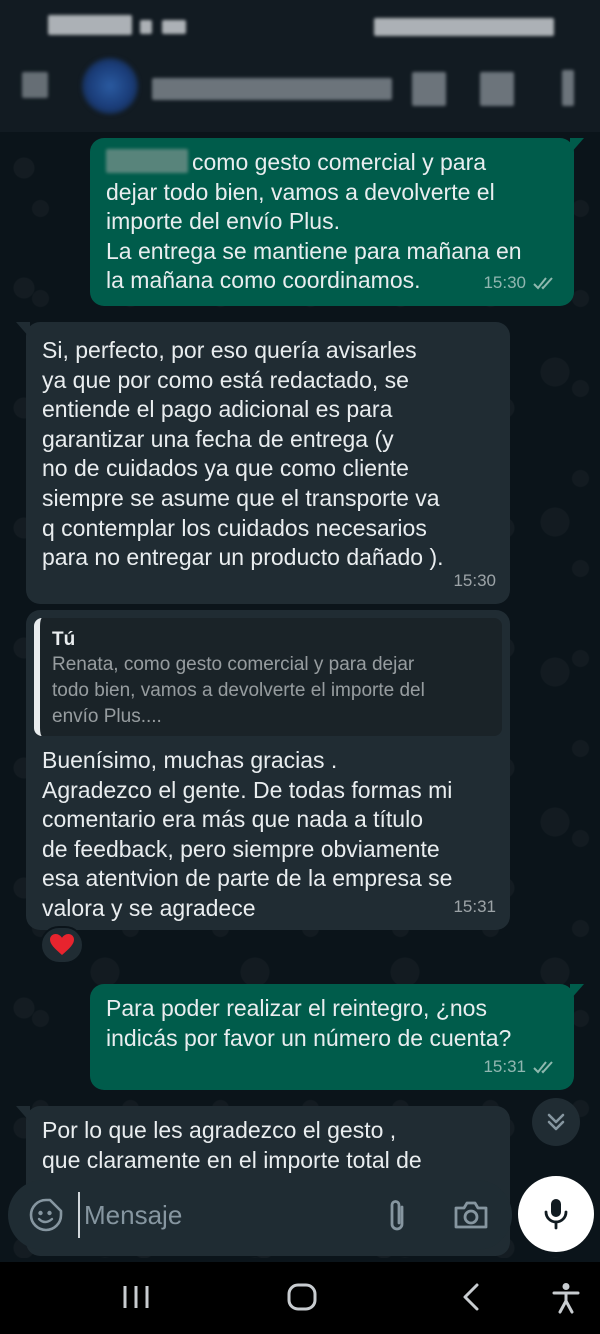 The image size is (600, 1334). What do you see at coordinates (272, 89) in the screenshot?
I see `contact-name-blurred` at bounding box center [272, 89].